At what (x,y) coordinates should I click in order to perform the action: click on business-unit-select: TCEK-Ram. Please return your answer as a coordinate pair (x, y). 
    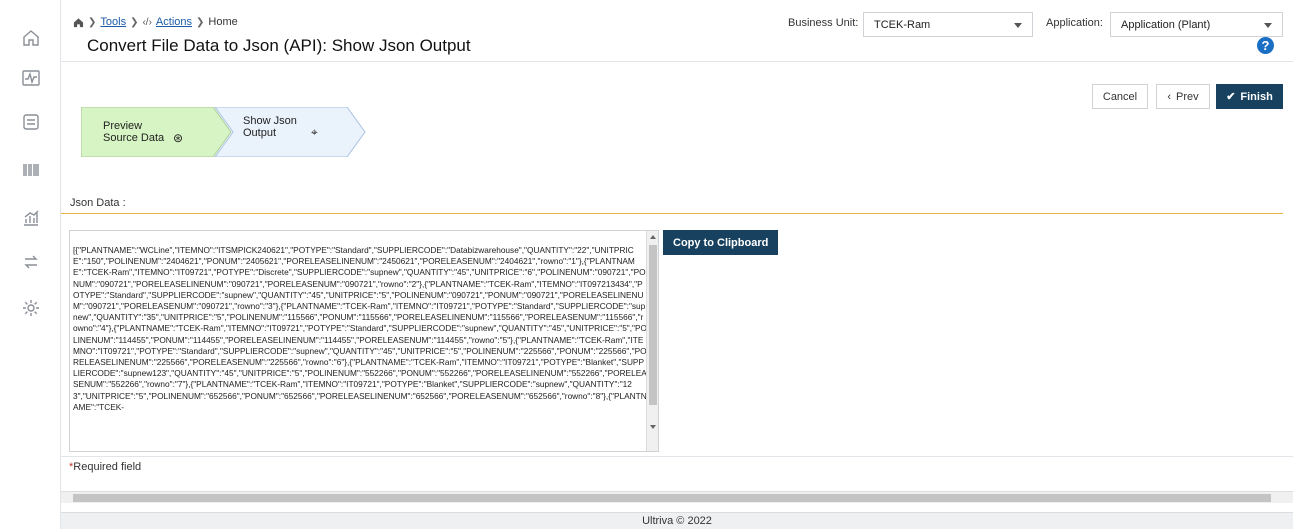
    Looking at the image, I should click on (948, 24).